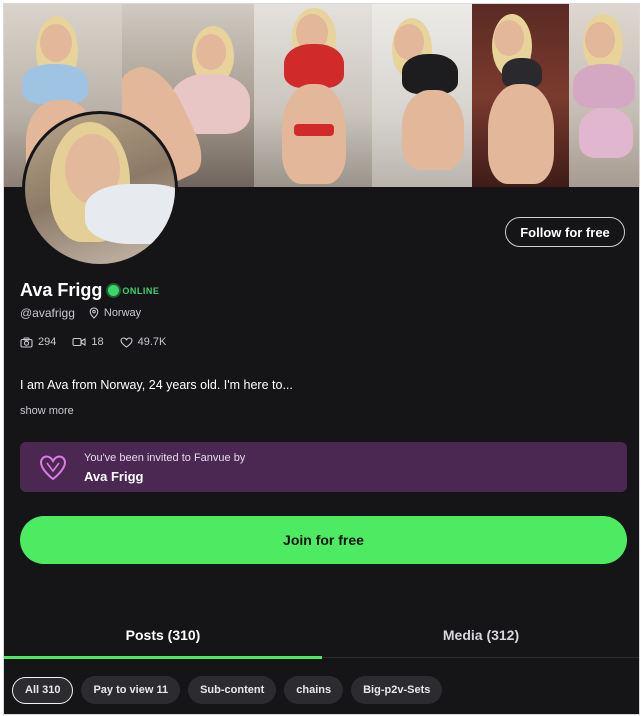 The width and height of the screenshot is (641, 716). Describe the element at coordinates (323, 540) in the screenshot. I see `join-for-free-button: Join for free` at that location.